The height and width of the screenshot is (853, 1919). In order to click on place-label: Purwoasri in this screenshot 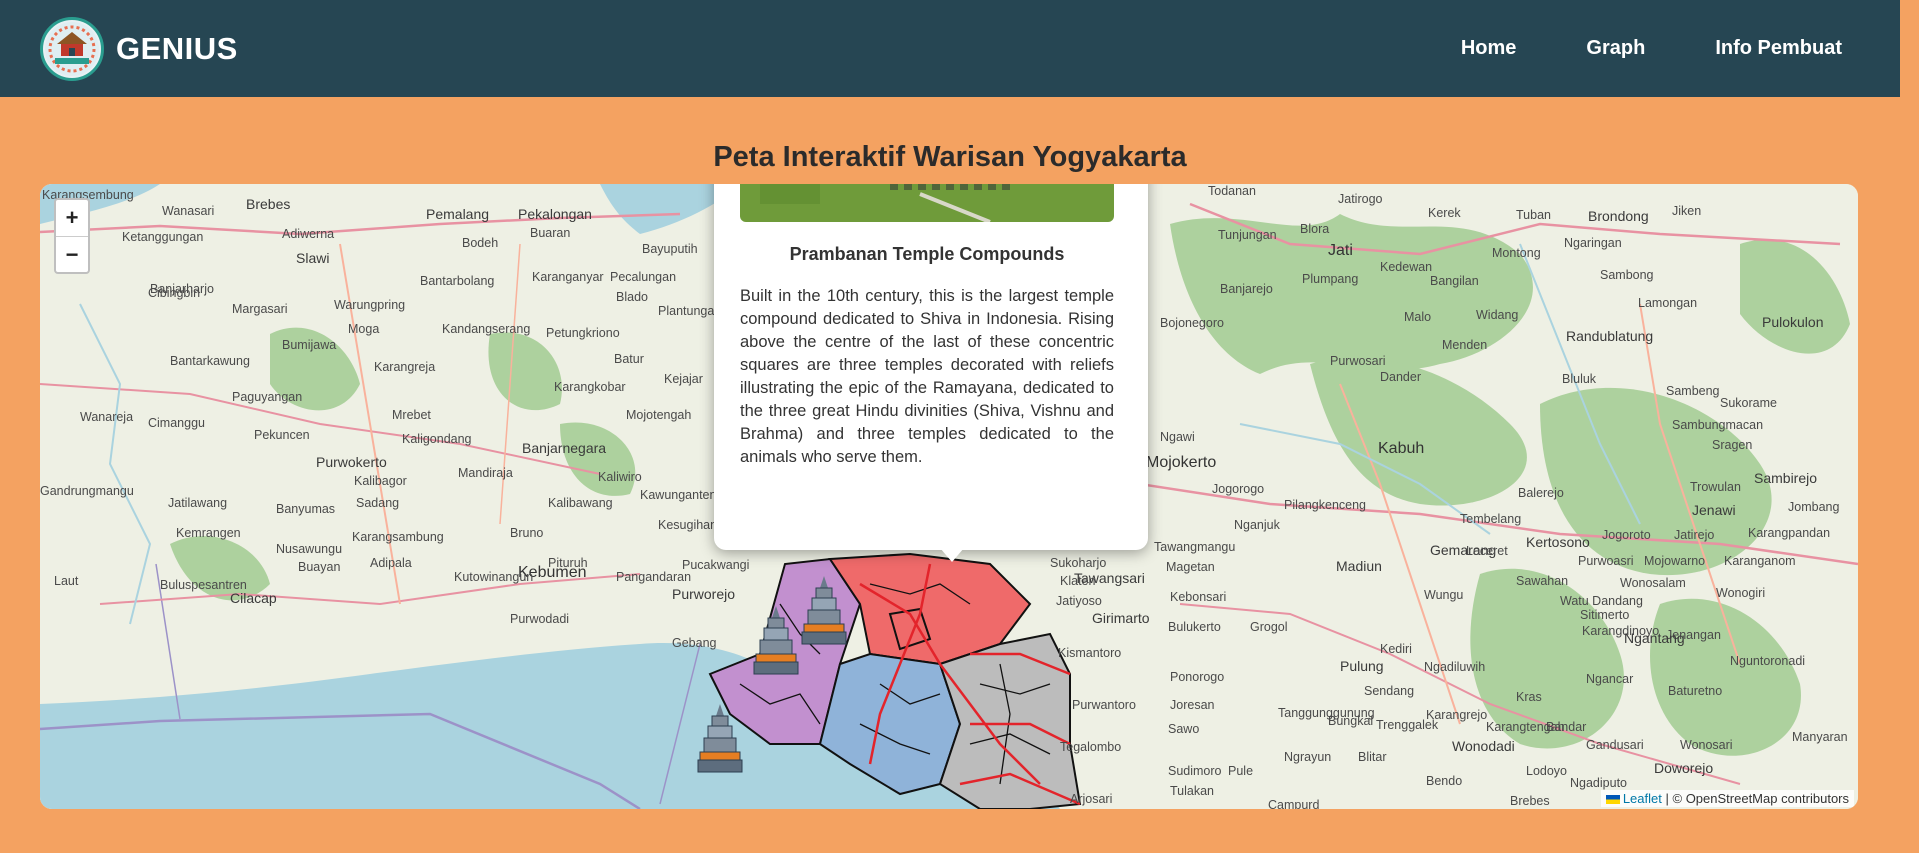, I will do `click(1606, 561)`.